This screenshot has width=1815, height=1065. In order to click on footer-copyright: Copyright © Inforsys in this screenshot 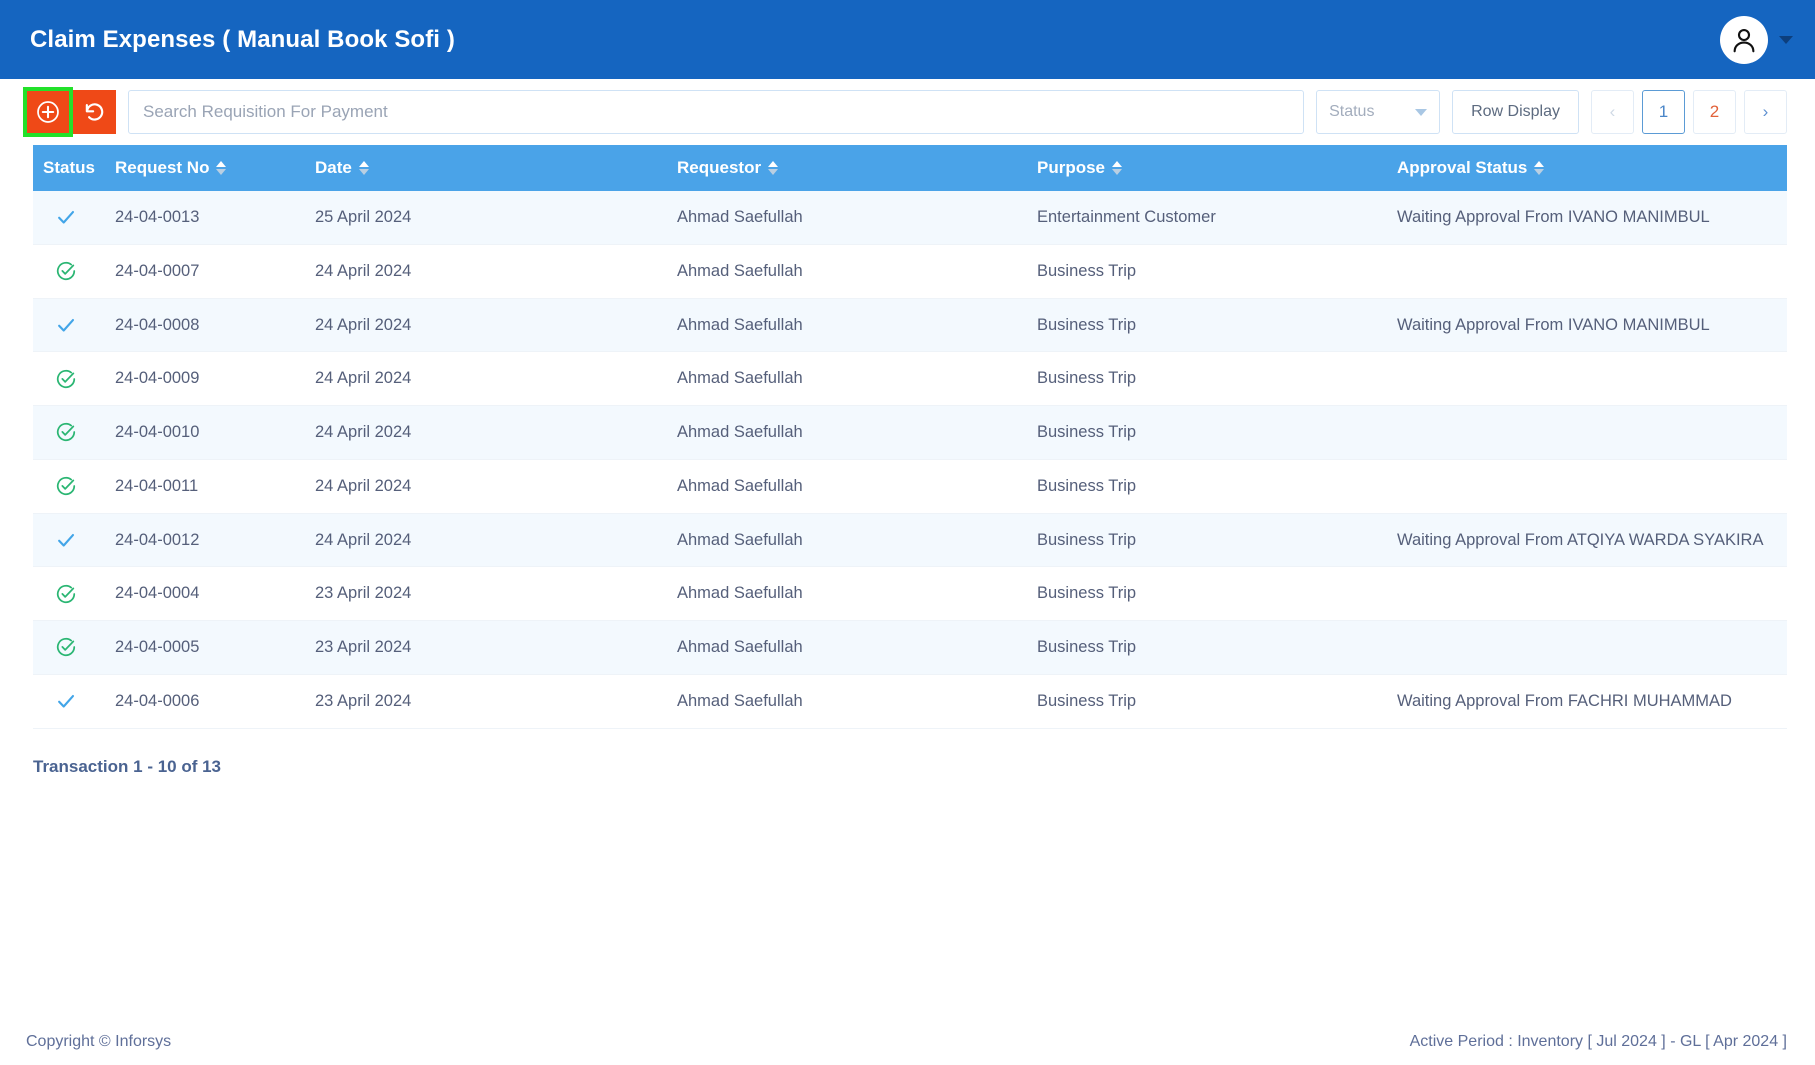, I will do `click(99, 1041)`.